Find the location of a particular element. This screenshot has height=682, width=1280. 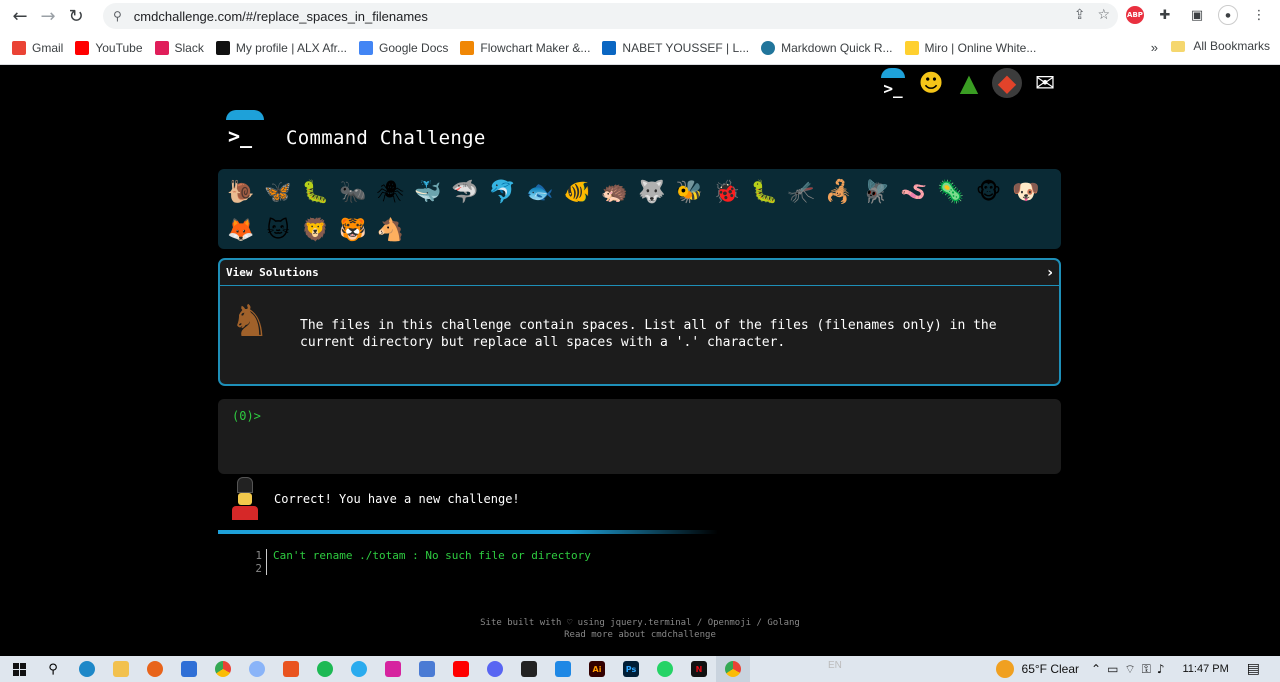

side-panel-icon: ▣ is located at coordinates (1197, 15).